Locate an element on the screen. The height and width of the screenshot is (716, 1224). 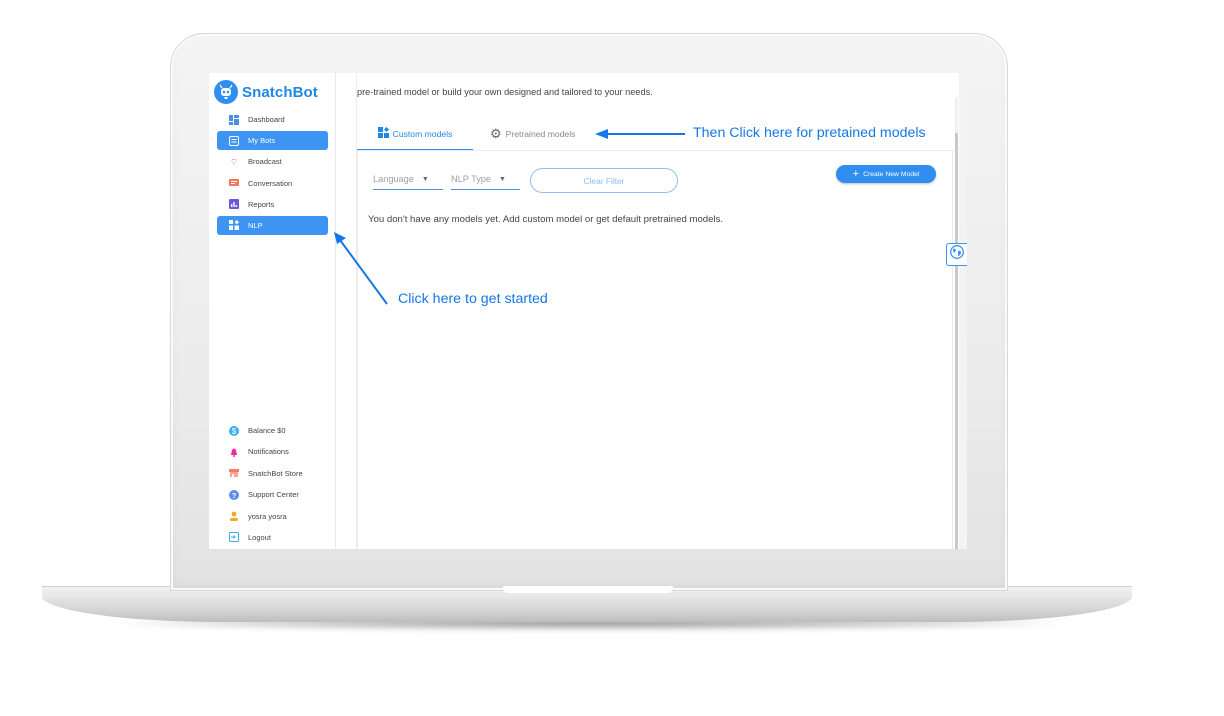
nlp-type-select: NLP Type ▼ is located at coordinates (485, 179).